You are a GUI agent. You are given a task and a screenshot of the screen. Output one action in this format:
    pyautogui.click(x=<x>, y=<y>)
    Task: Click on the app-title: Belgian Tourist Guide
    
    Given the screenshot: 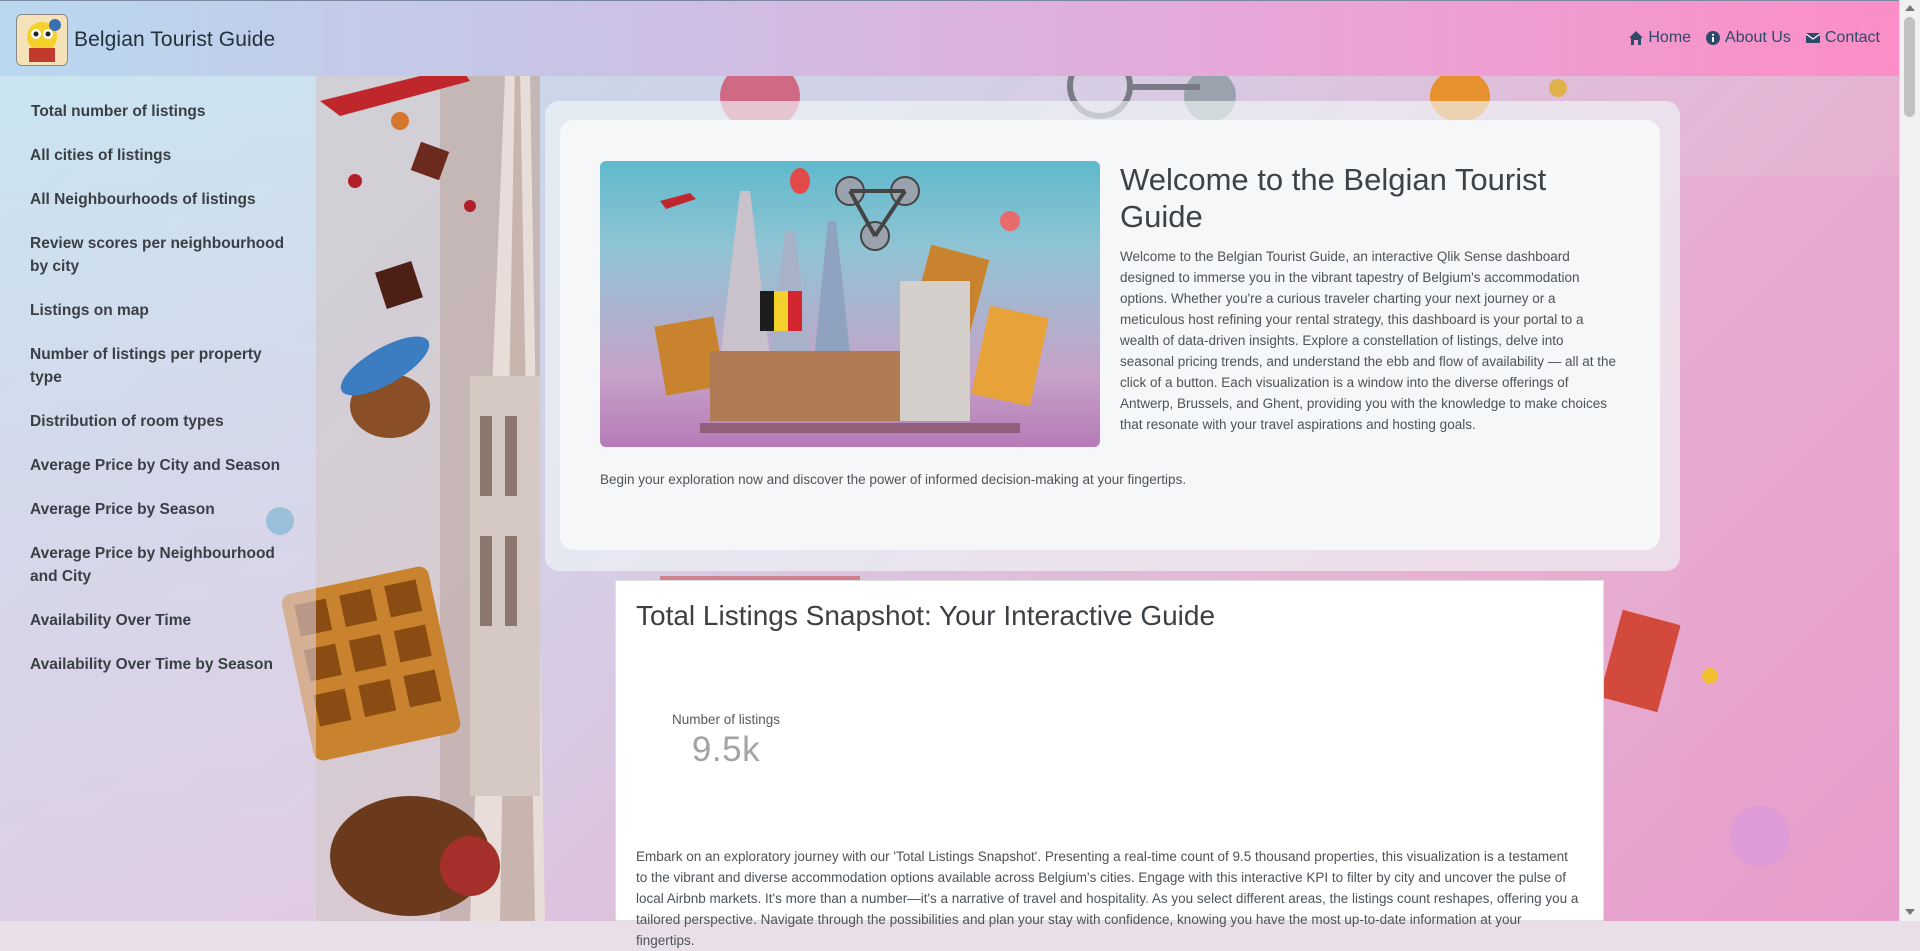 What is the action you would take?
    pyautogui.click(x=174, y=40)
    